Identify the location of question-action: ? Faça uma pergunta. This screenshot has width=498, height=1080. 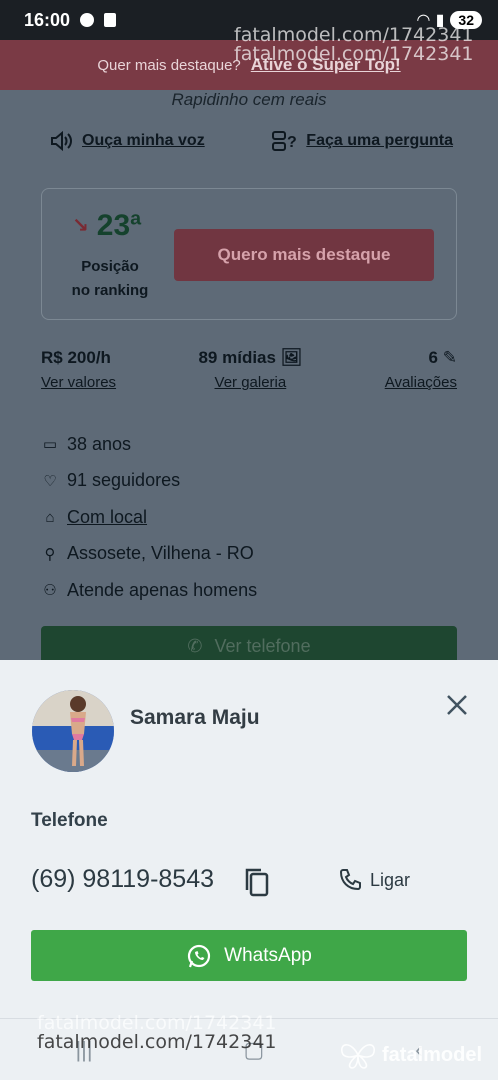
(362, 141).